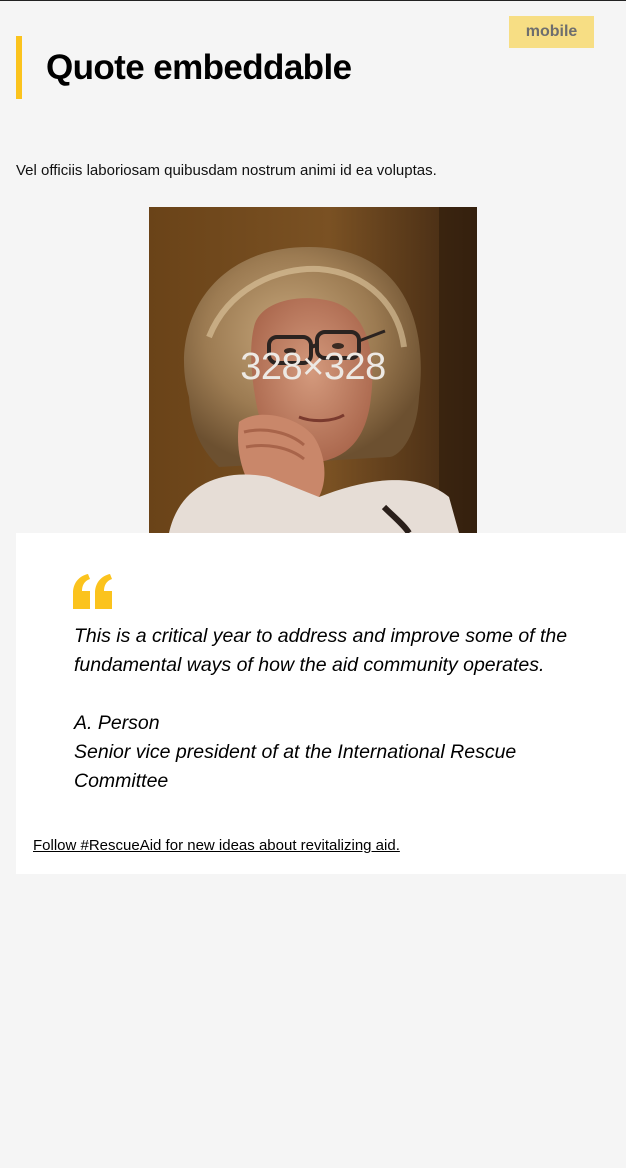 This screenshot has width=626, height=1168. I want to click on title-block: Quote embeddable, so click(184, 67).